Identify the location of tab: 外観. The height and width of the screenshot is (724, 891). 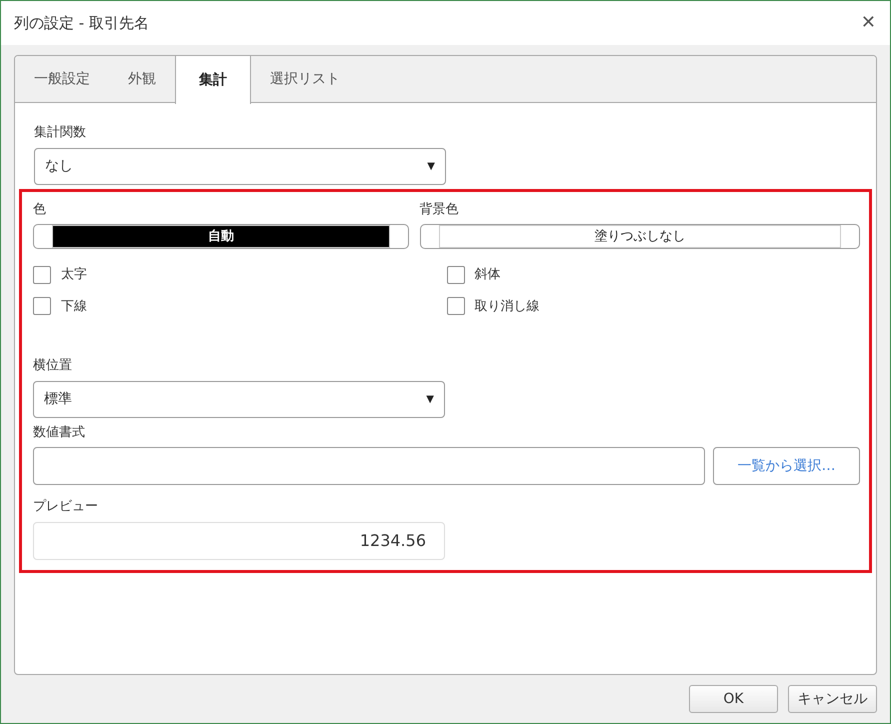
(142, 79).